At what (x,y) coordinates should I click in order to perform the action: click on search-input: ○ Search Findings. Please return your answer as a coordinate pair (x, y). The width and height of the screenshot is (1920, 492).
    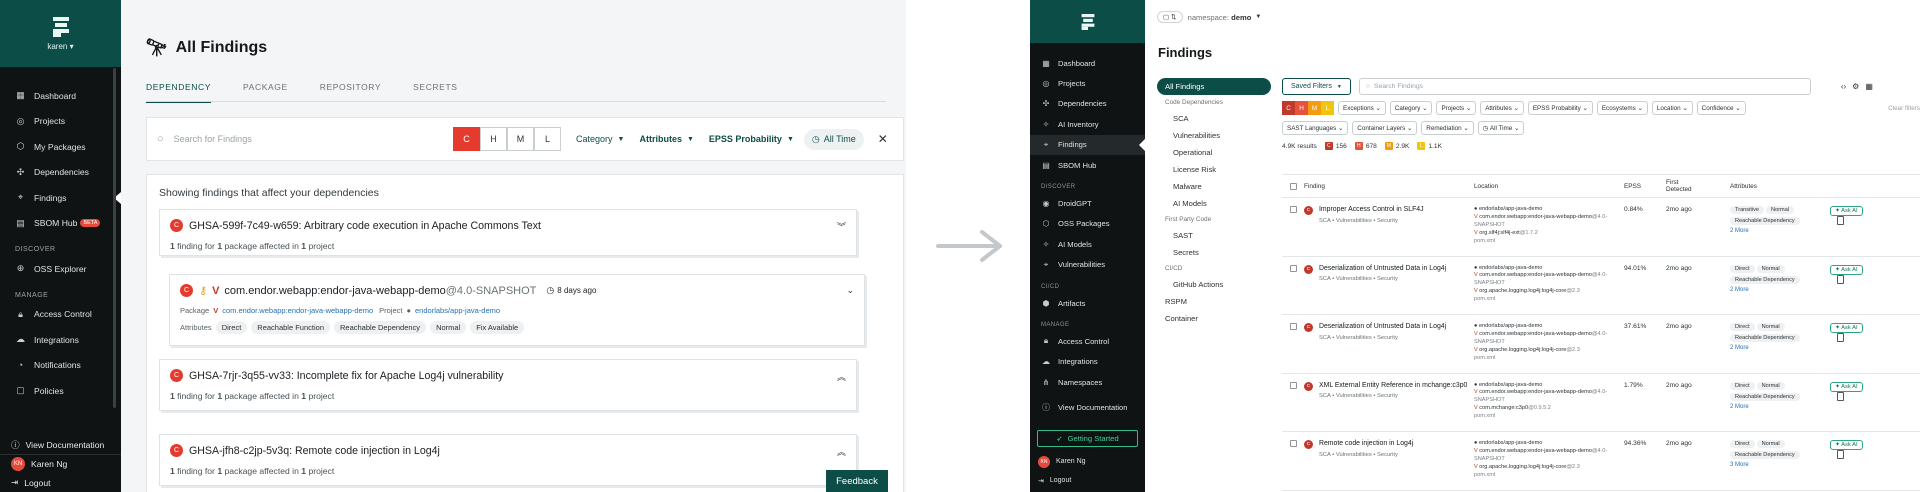
    Looking at the image, I should click on (1584, 86).